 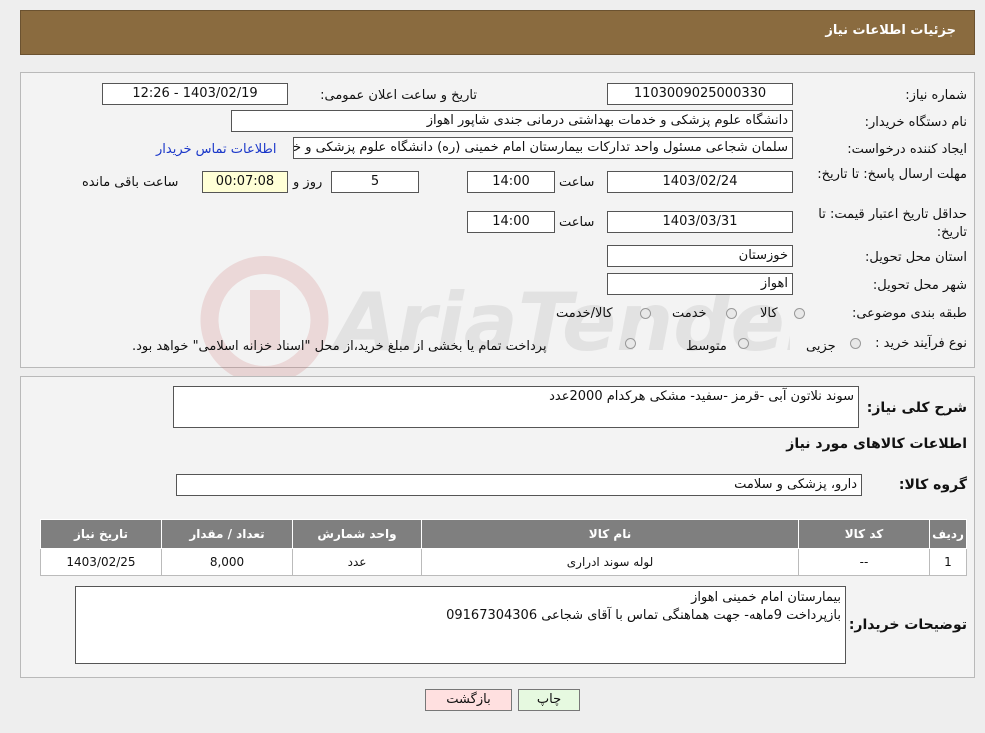 What do you see at coordinates (932, 485) in the screenshot?
I see `group-label: گروه کالا:` at bounding box center [932, 485].